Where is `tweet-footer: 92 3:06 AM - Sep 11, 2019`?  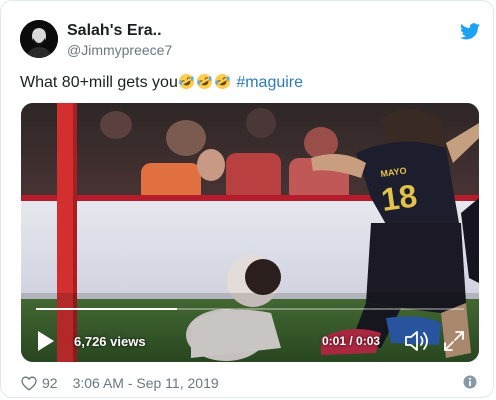
tweet-footer: 92 3:06 AM - Sep 11, 2019 is located at coordinates (120, 383).